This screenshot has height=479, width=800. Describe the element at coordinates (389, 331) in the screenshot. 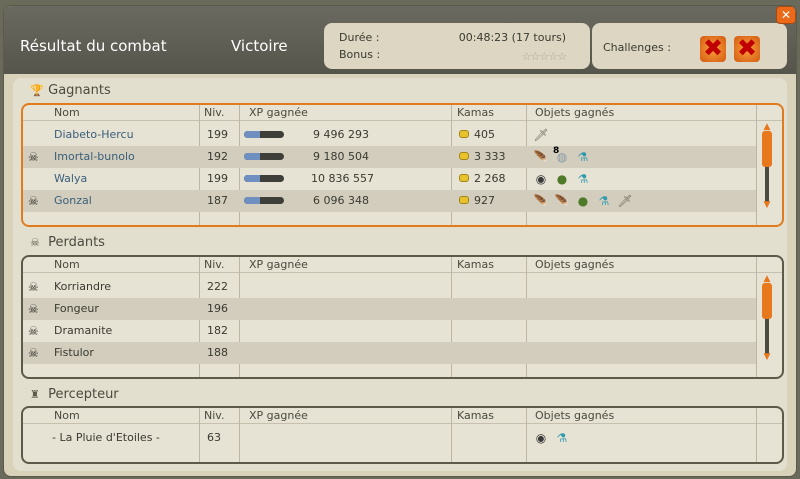

I see `table-row: ☠ Dramanite 182` at that location.